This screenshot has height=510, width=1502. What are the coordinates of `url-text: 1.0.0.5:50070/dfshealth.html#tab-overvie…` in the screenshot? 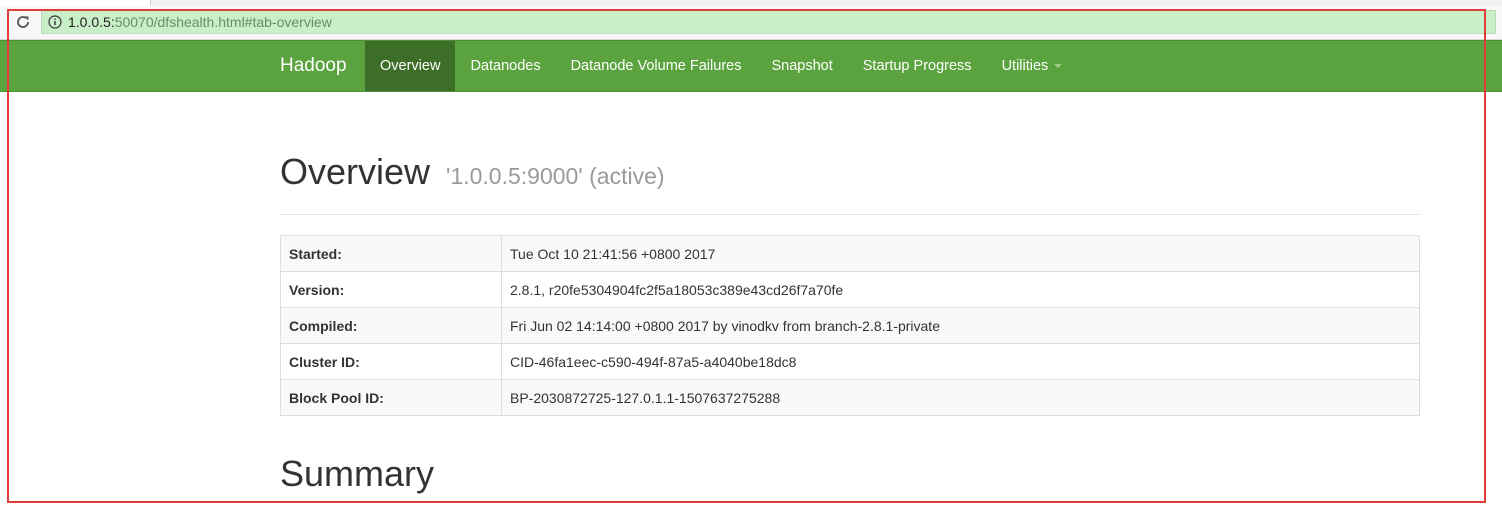 It's located at (200, 22).